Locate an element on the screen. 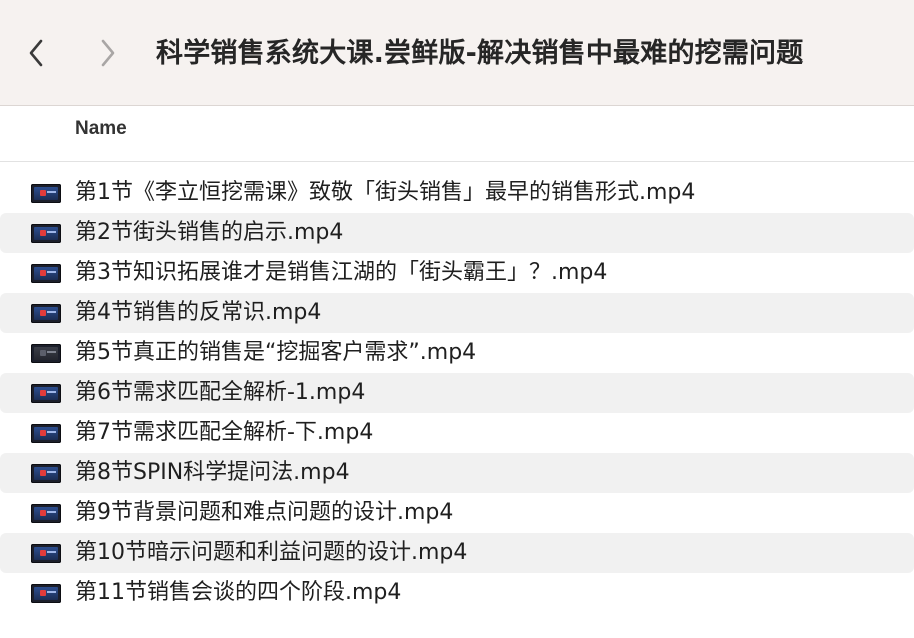  file-name: 第9节背景问题和难点问题的设计.mp4 is located at coordinates (264, 512).